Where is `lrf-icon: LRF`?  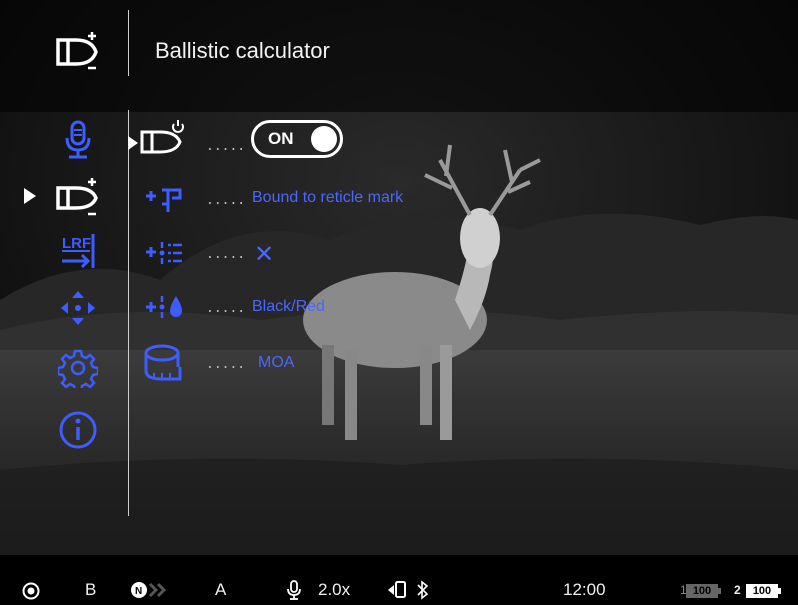 lrf-icon: LRF is located at coordinates (78, 251).